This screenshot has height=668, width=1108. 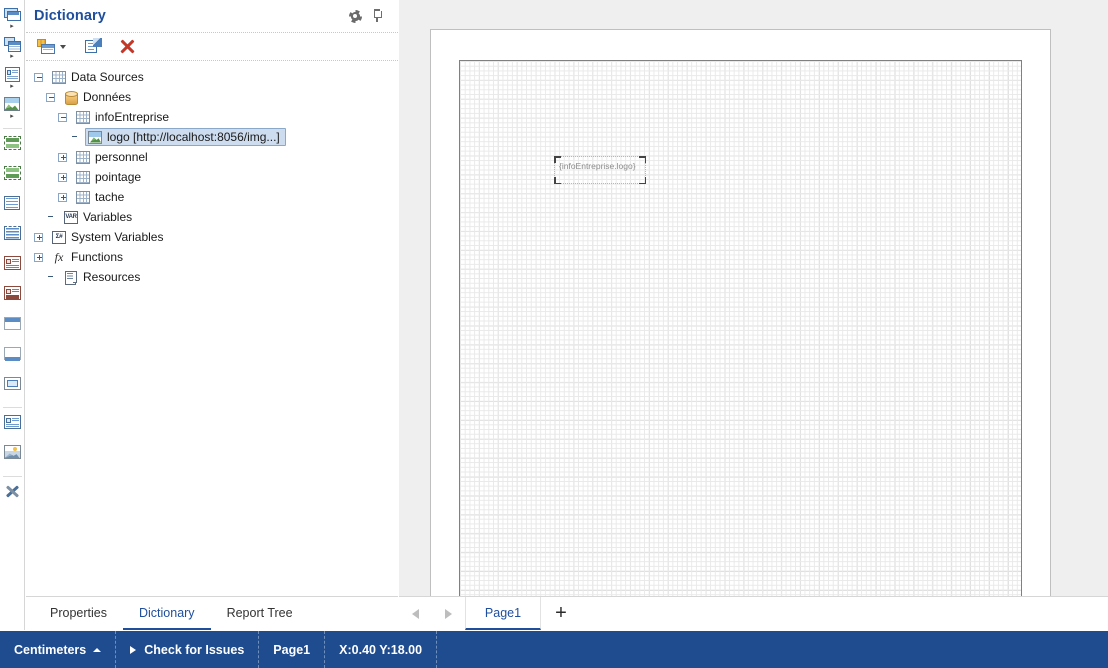 I want to click on panel-tab-bar: Properties Dictionary Report Tree, so click(x=212, y=613).